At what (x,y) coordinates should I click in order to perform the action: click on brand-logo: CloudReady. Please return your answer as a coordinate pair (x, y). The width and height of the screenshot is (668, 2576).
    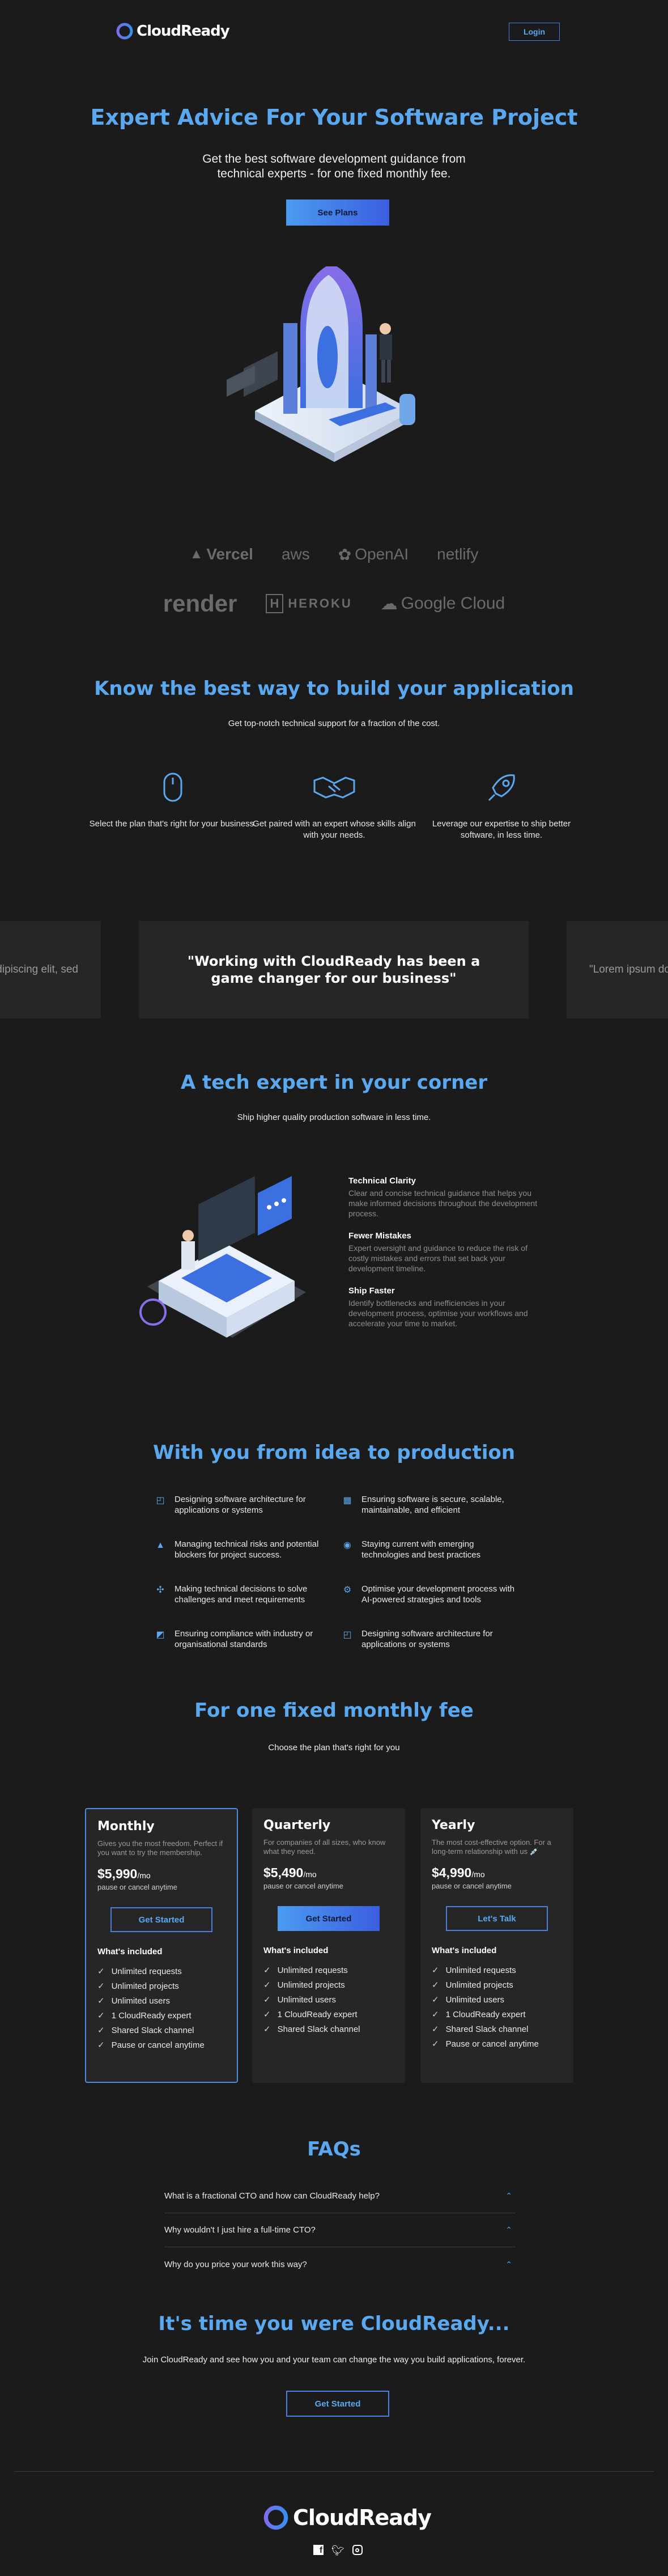
    Looking at the image, I should click on (173, 31).